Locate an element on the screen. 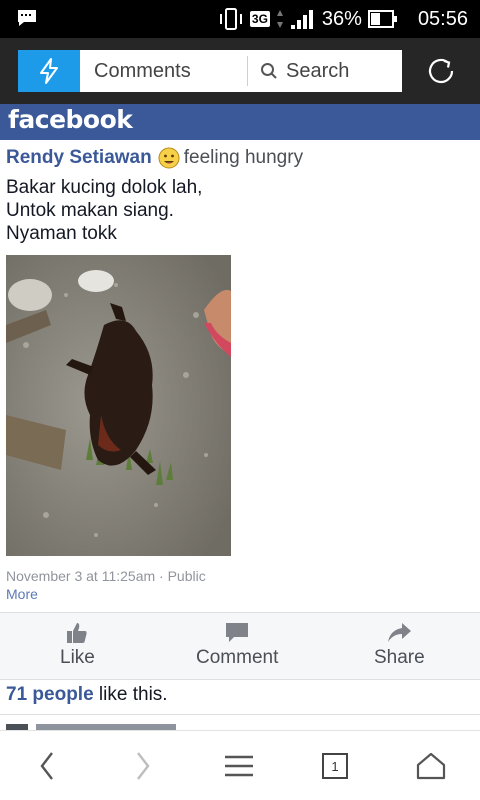  tabs-button: 1 is located at coordinates (335, 766).